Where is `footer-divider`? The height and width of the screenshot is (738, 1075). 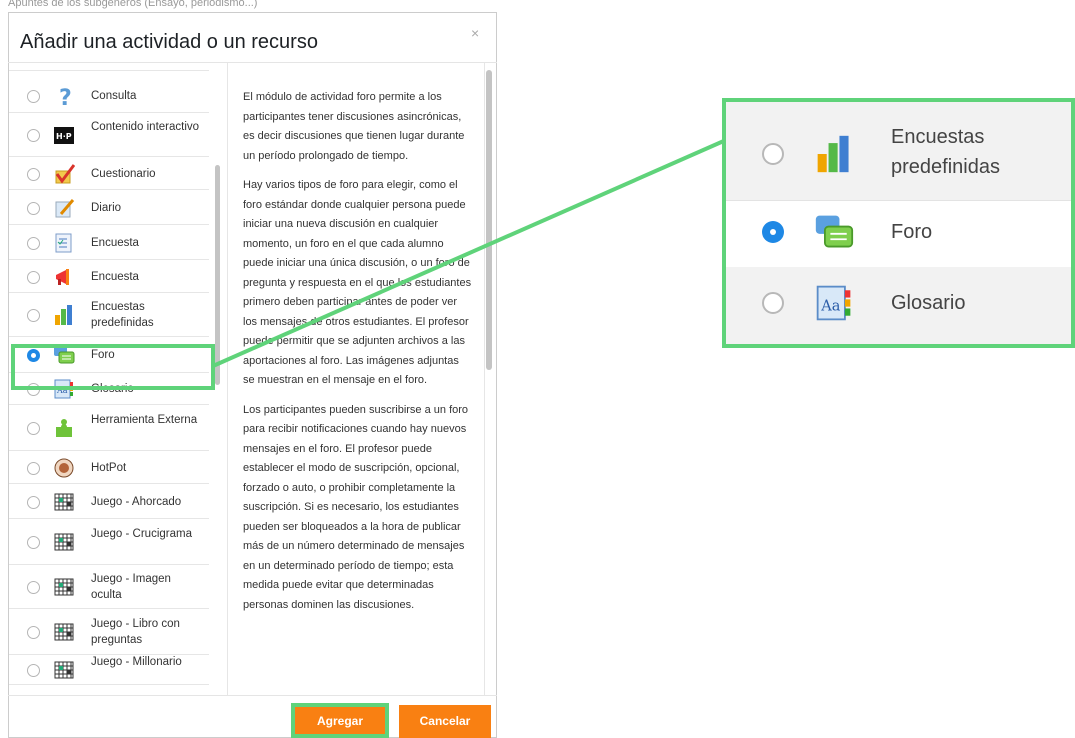 footer-divider is located at coordinates (252, 695).